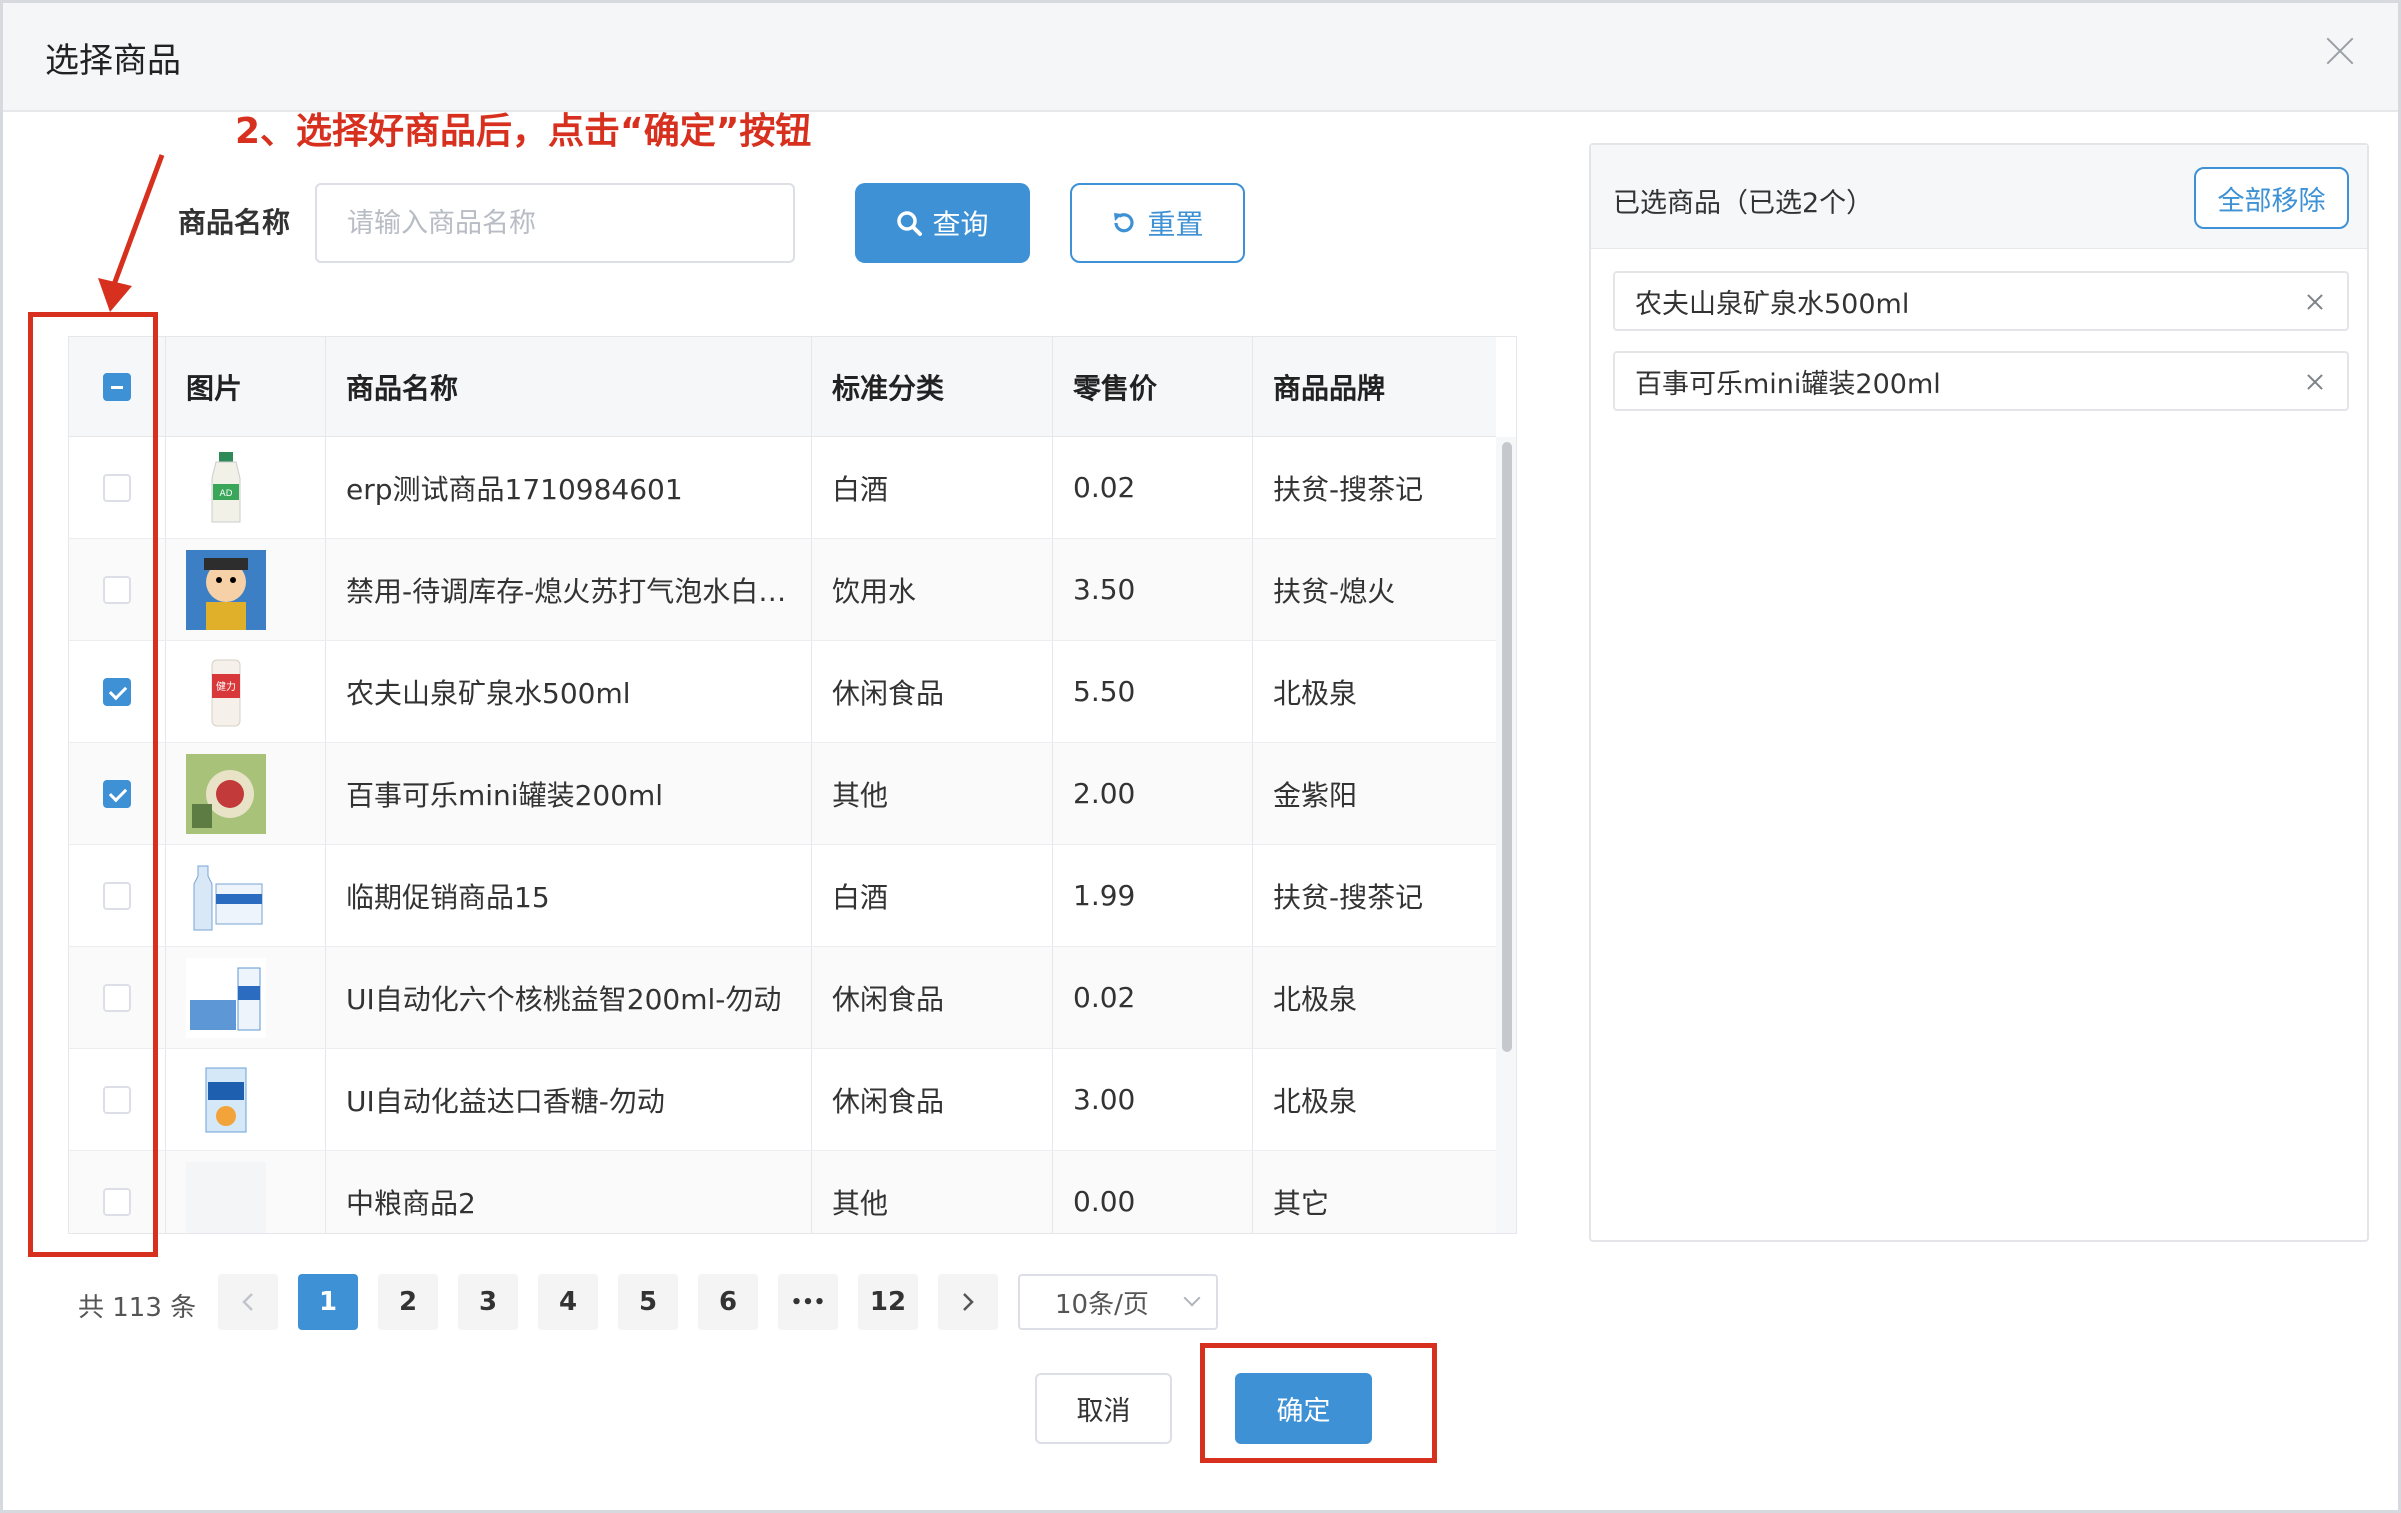 The height and width of the screenshot is (1513, 2401). Describe the element at coordinates (1301, 1203) in the screenshot. I see `brand-text: 其它` at that location.